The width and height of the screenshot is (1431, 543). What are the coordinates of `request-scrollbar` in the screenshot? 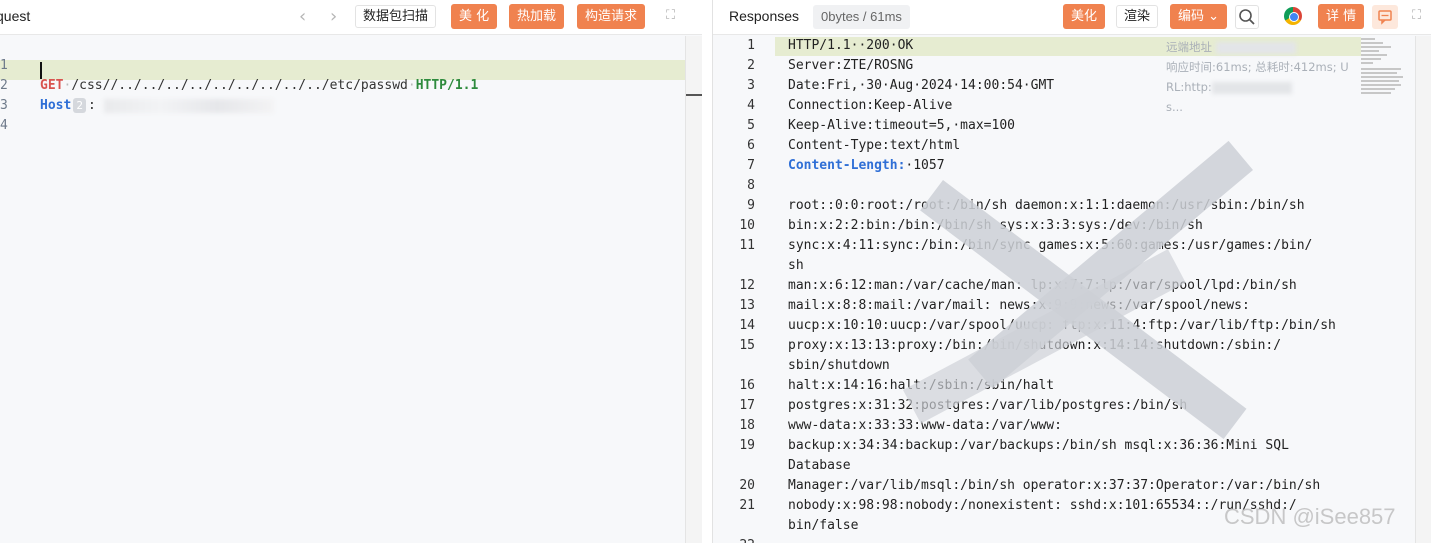 It's located at (693, 289).